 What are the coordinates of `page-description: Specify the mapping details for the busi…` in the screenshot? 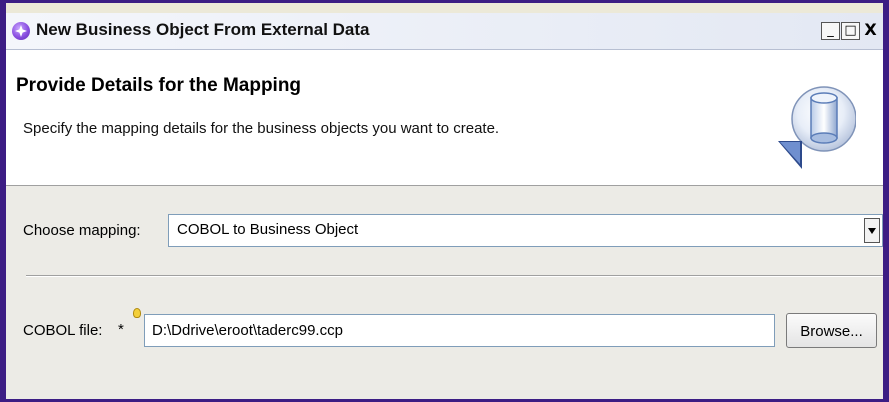 It's located at (261, 128).